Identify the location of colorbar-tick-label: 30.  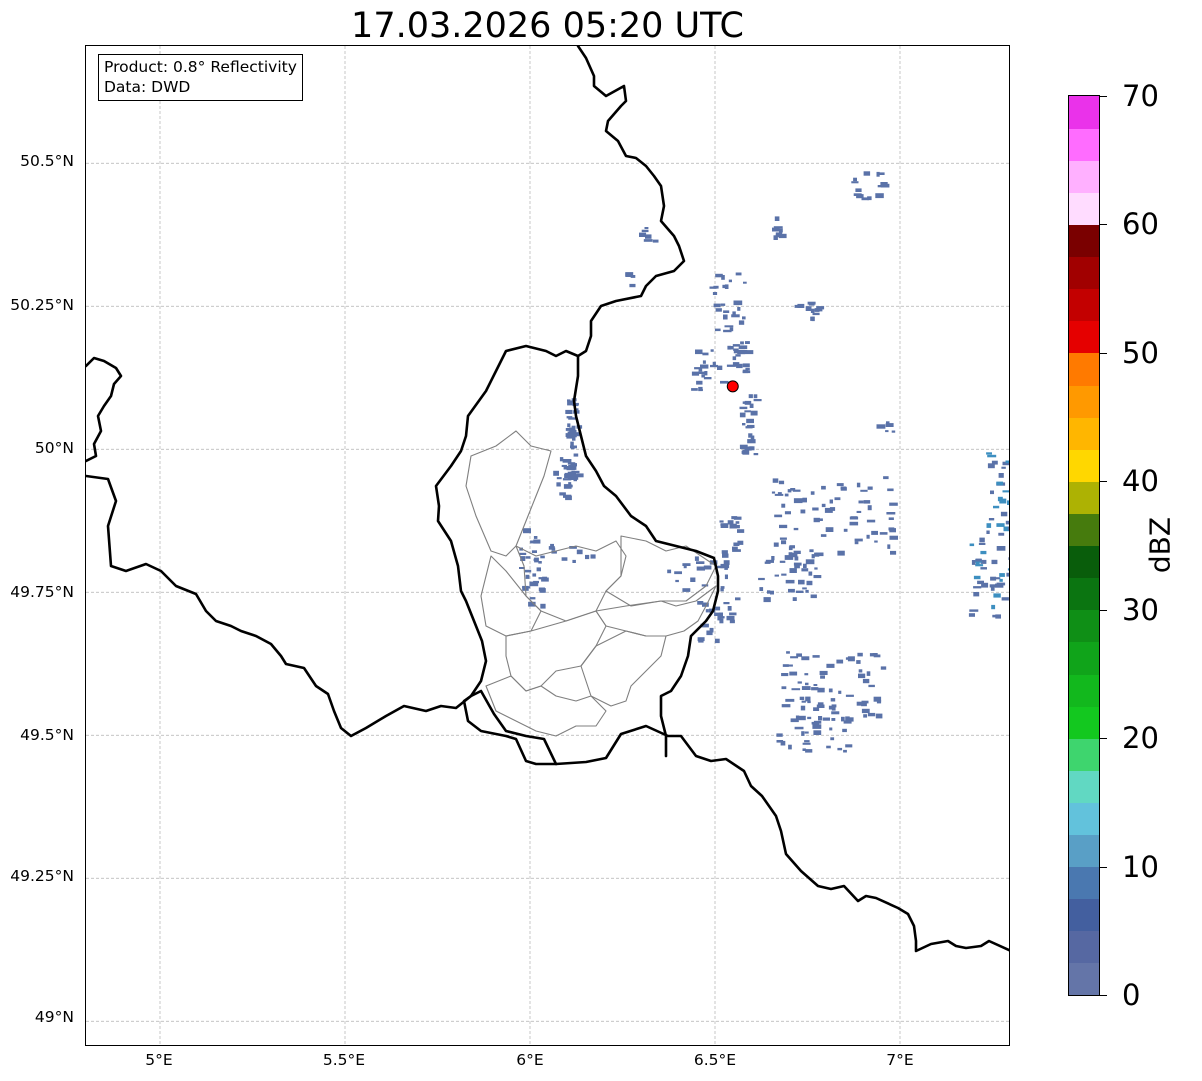
(1140, 609).